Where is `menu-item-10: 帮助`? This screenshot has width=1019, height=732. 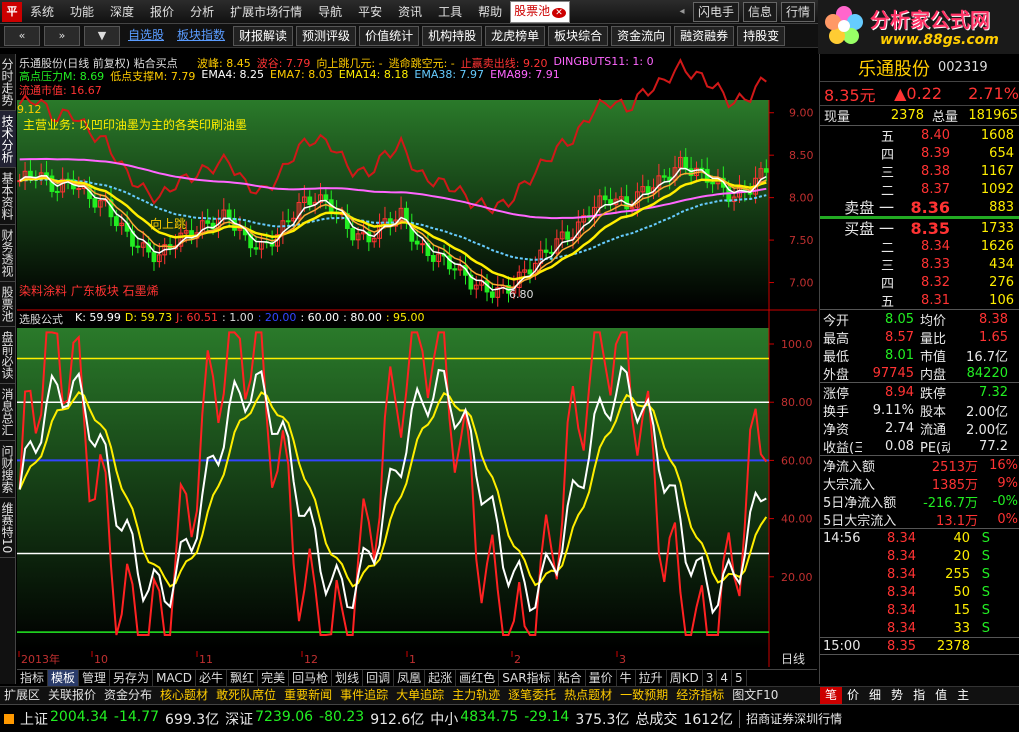 menu-item-10: 帮助 is located at coordinates (490, 12).